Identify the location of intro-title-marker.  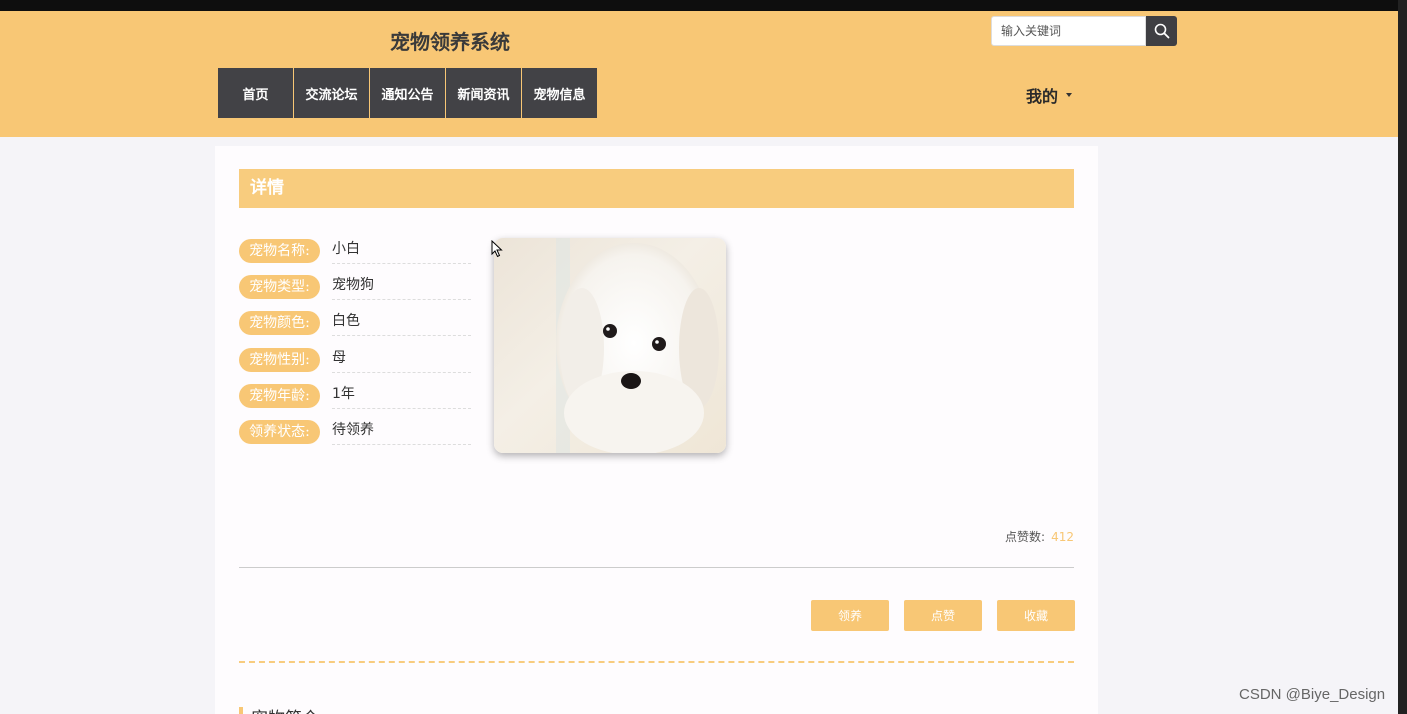
(241, 710).